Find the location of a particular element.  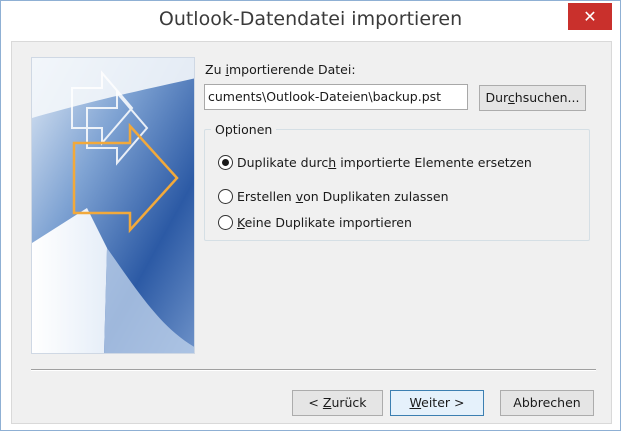

radio-button-checked is located at coordinates (225, 162).